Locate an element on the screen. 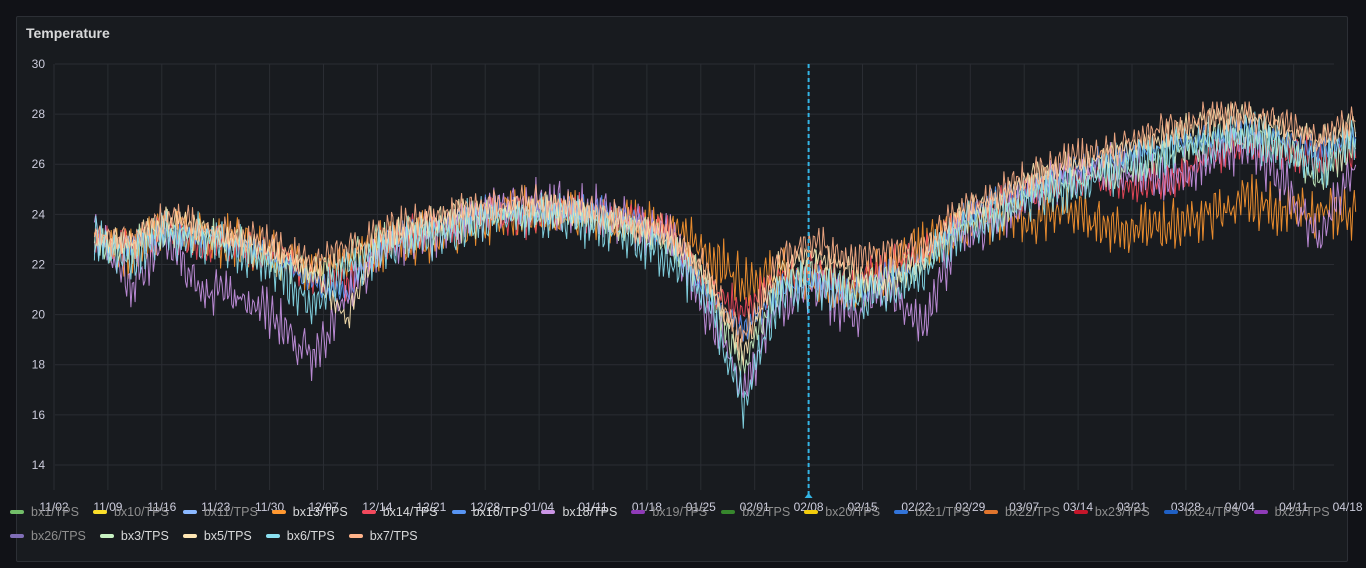 This screenshot has height=568, width=1366. legend-item: bx16/TPS is located at coordinates (489, 512).